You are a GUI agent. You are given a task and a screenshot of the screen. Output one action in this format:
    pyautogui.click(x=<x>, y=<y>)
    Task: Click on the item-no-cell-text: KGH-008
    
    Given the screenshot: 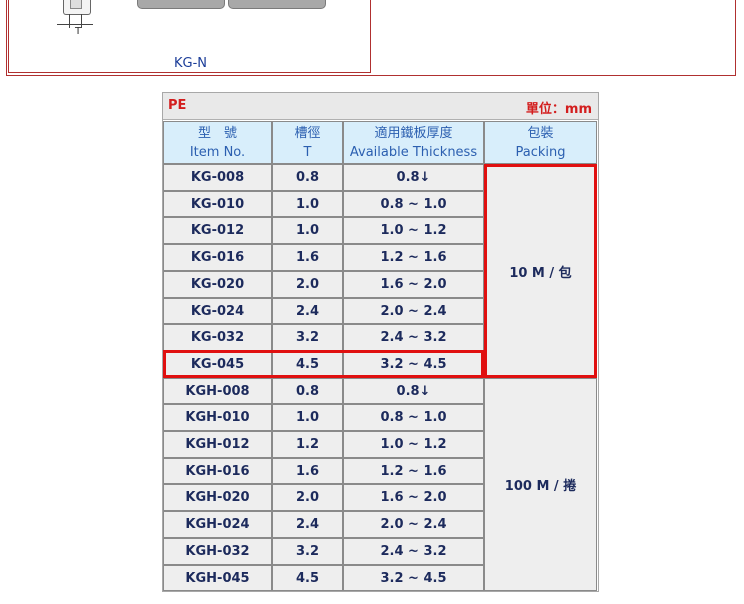 What is the action you would take?
    pyautogui.click(x=217, y=391)
    